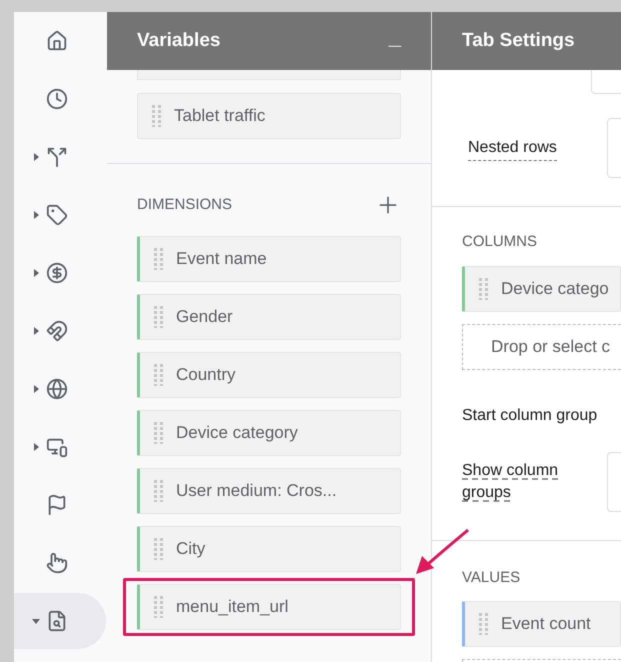 This screenshot has height=662, width=621. What do you see at coordinates (269, 375) in the screenshot?
I see `variable-chip: Country` at bounding box center [269, 375].